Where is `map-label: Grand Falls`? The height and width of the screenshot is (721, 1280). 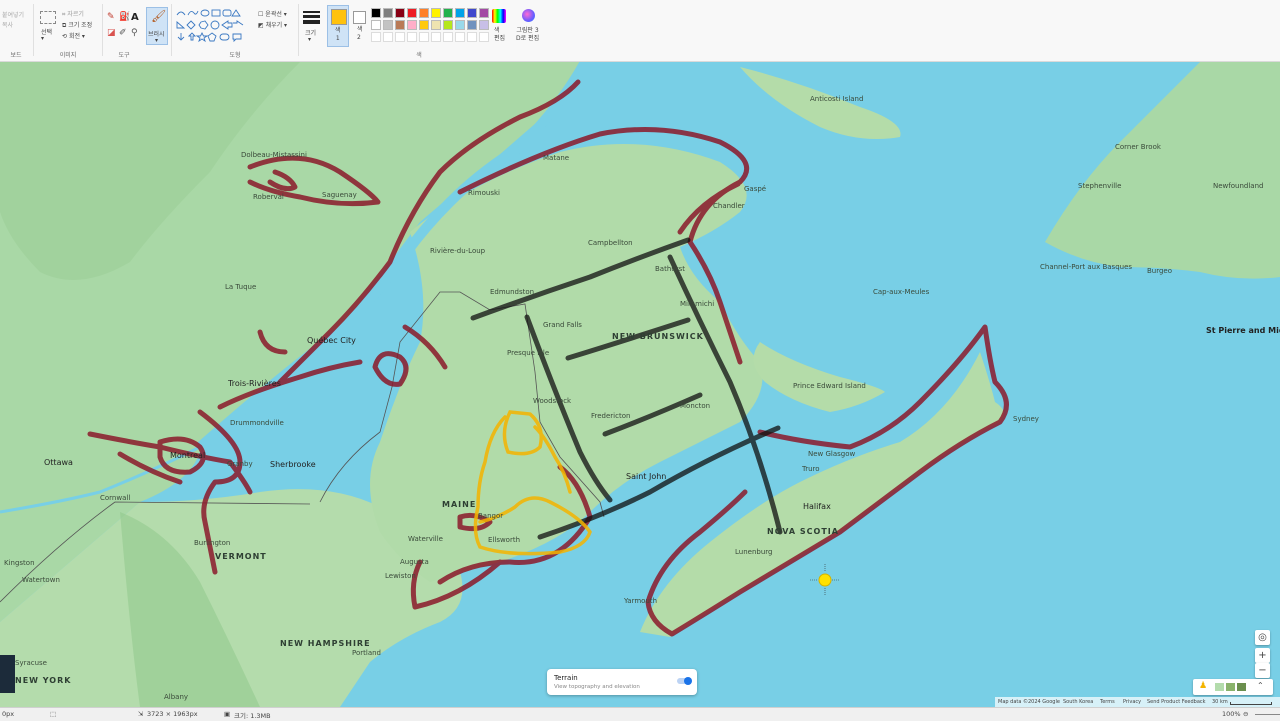
map-label: Grand Falls is located at coordinates (562, 325).